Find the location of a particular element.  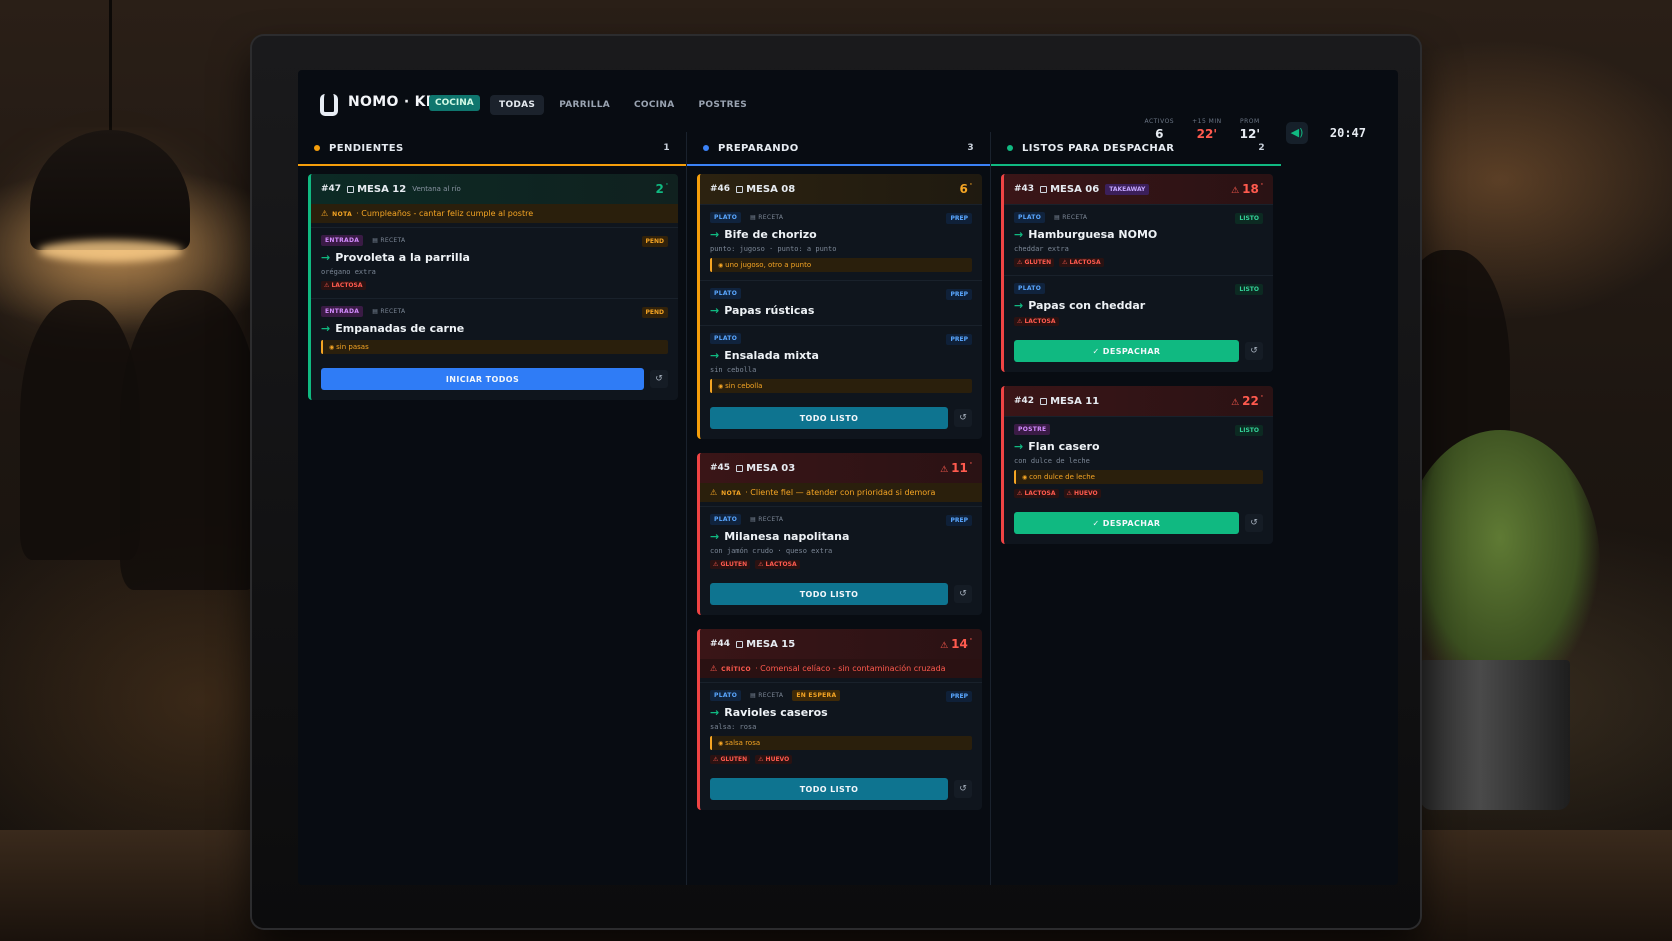

tab-parrilla: PARRILLA is located at coordinates (584, 105).